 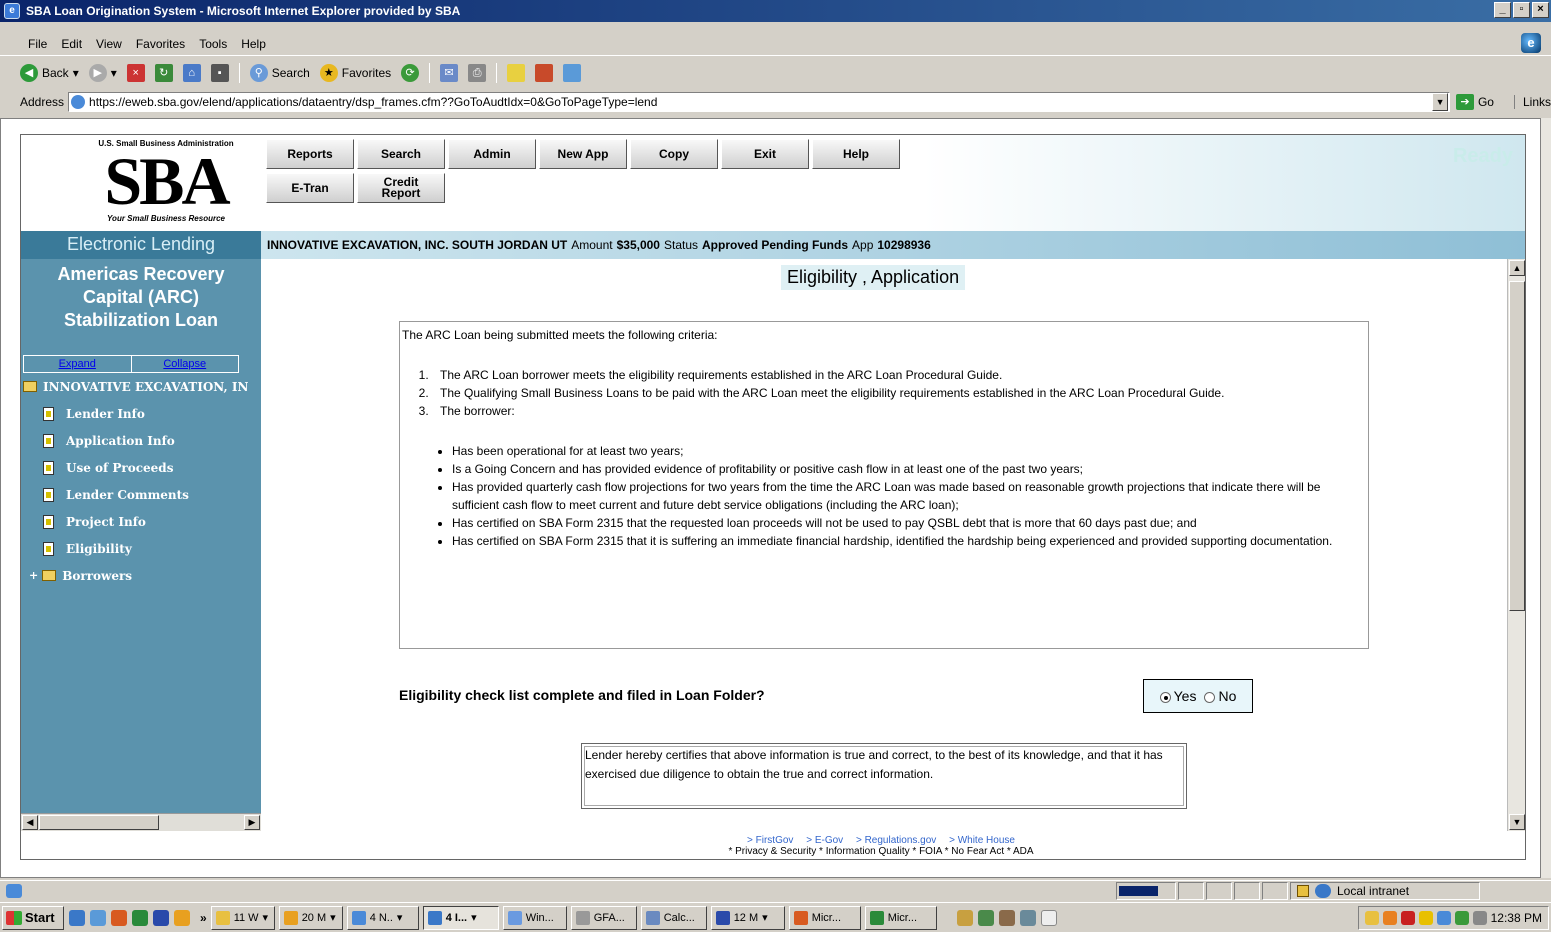 I want to click on research-icon, so click(x=572, y=73).